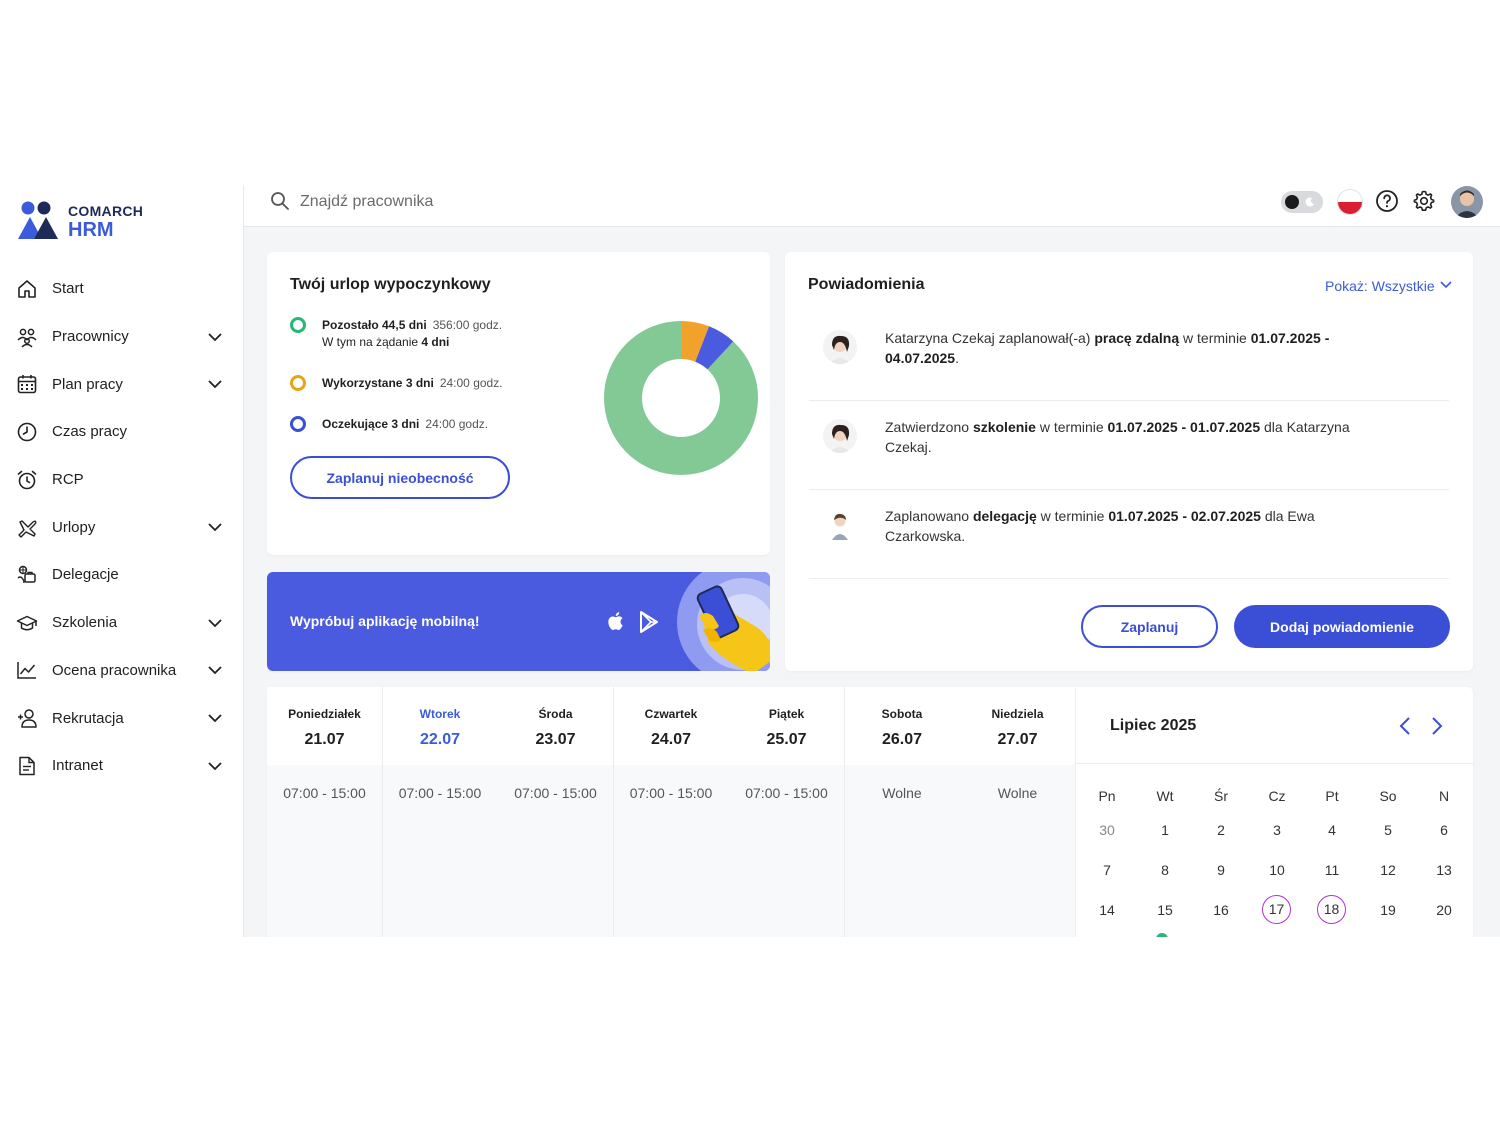 This screenshot has height=1124, width=1500. Describe the element at coordinates (840, 347) in the screenshot. I see `avatar` at that location.